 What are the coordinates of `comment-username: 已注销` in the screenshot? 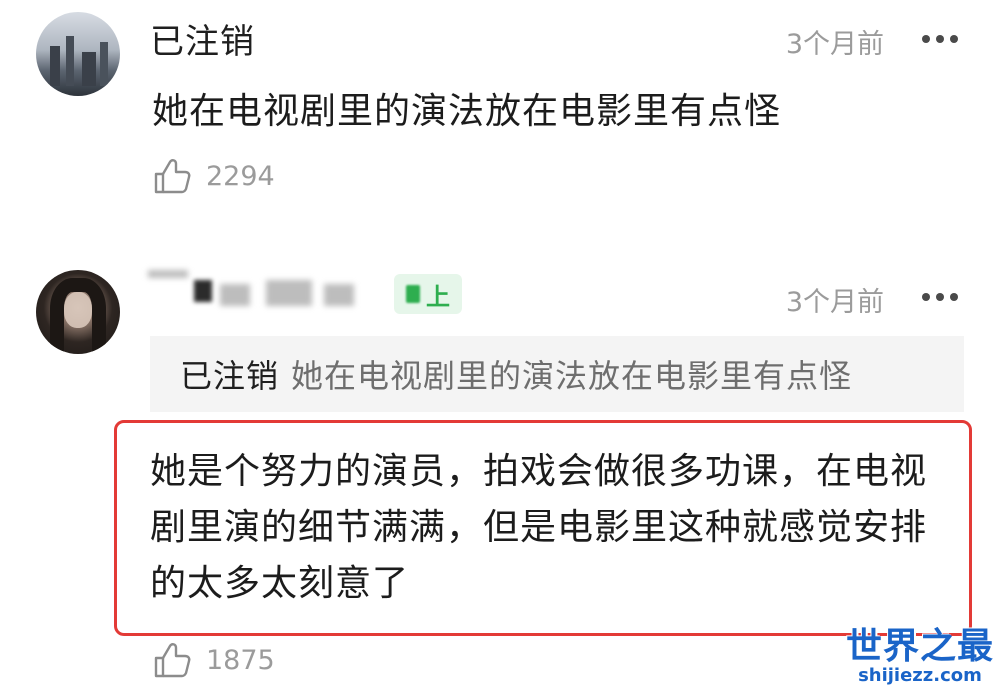 It's located at (202, 38).